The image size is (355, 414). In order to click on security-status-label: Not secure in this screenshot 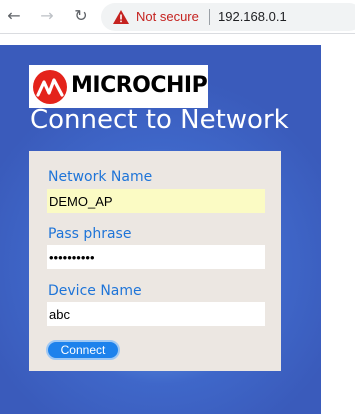, I will do `click(167, 16)`.